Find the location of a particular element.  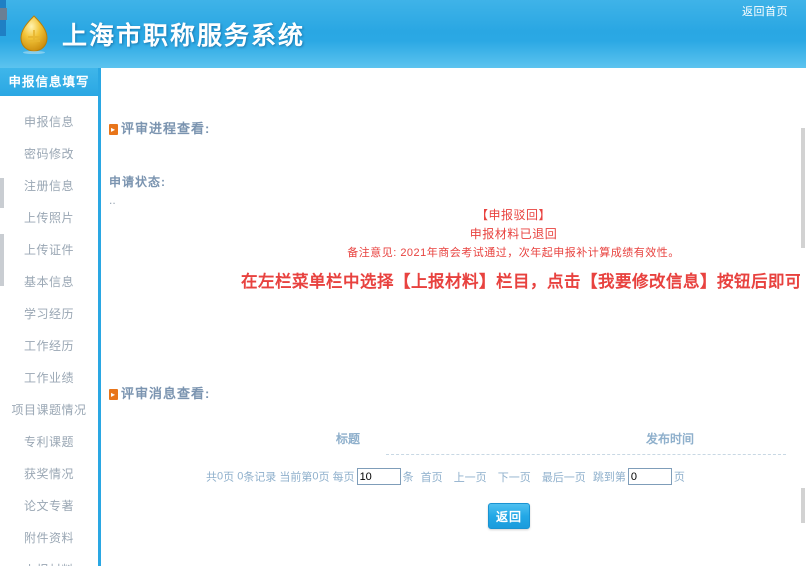

pagination-bar: 共0页 0条记录 当前第0页 每页条 首页 上一页 下一页 最后一页 跳到第页 is located at coordinates (506, 476).